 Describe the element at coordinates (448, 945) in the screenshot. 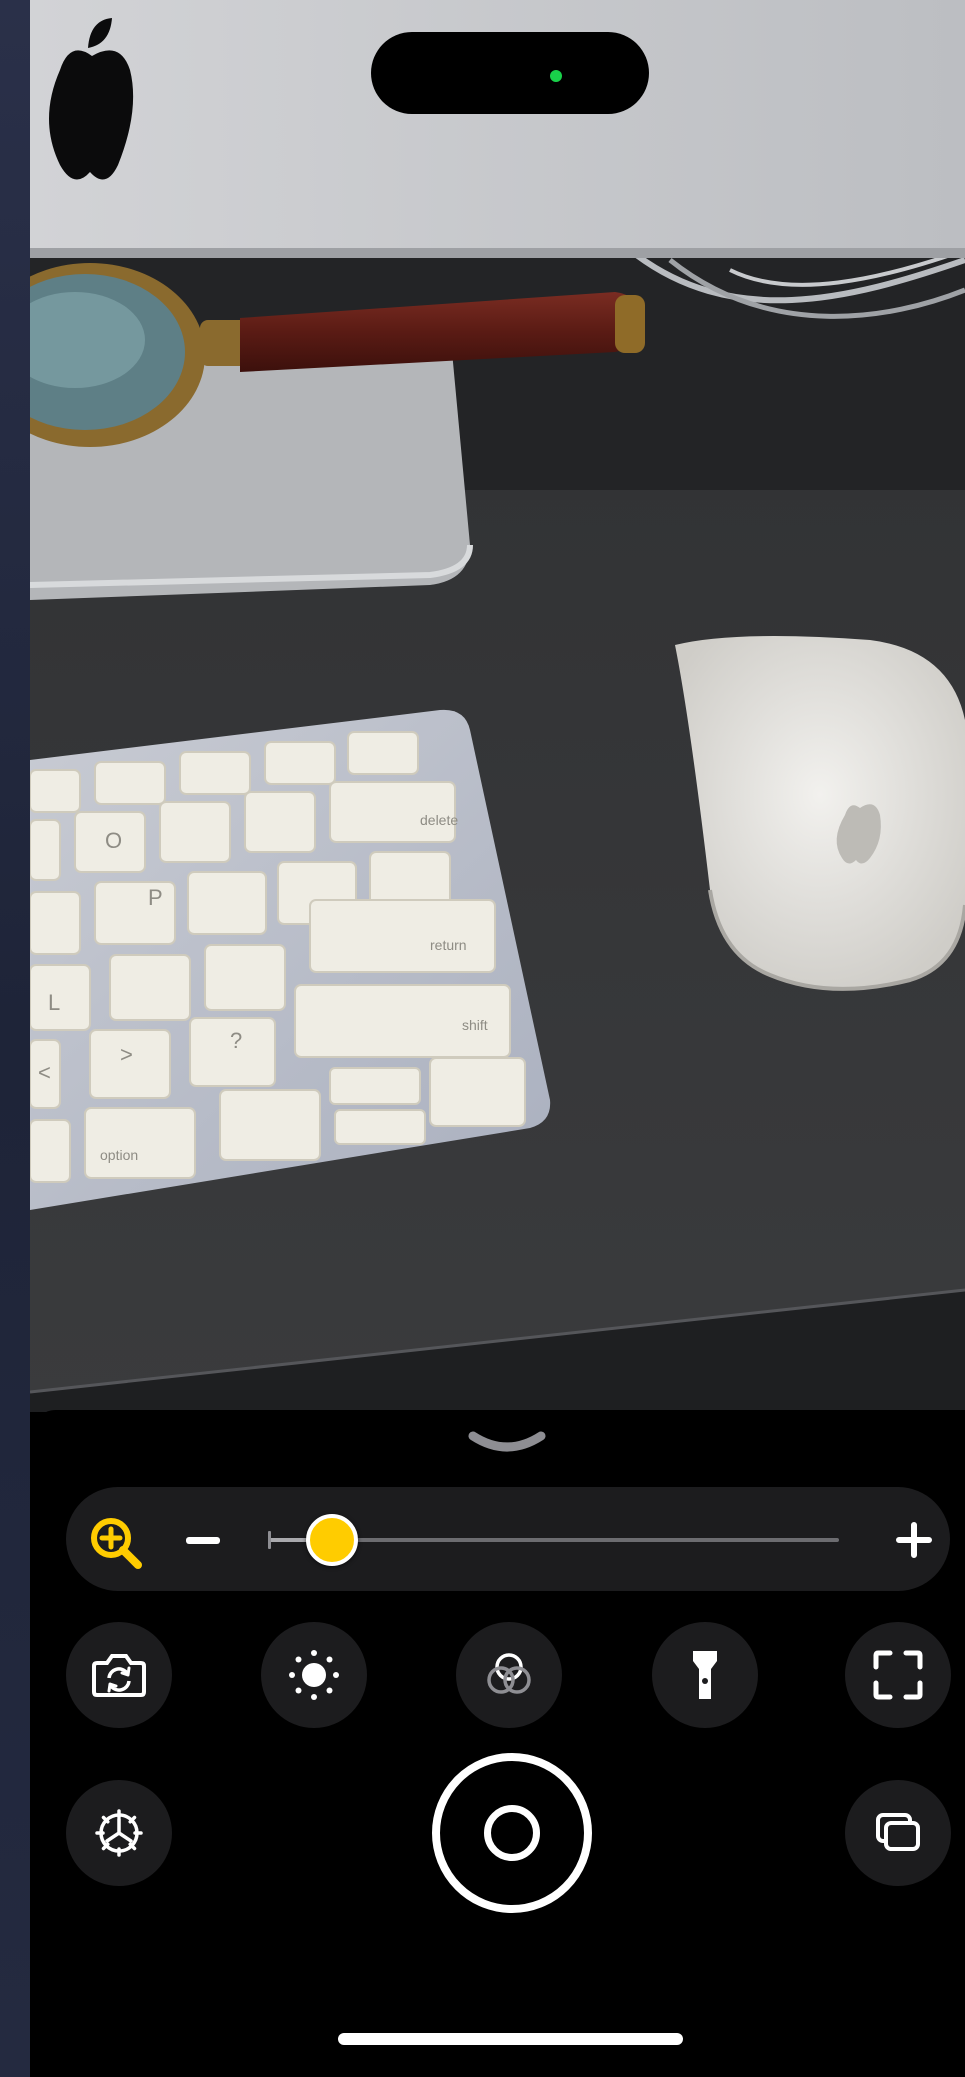

I see `key-label-return: return` at that location.